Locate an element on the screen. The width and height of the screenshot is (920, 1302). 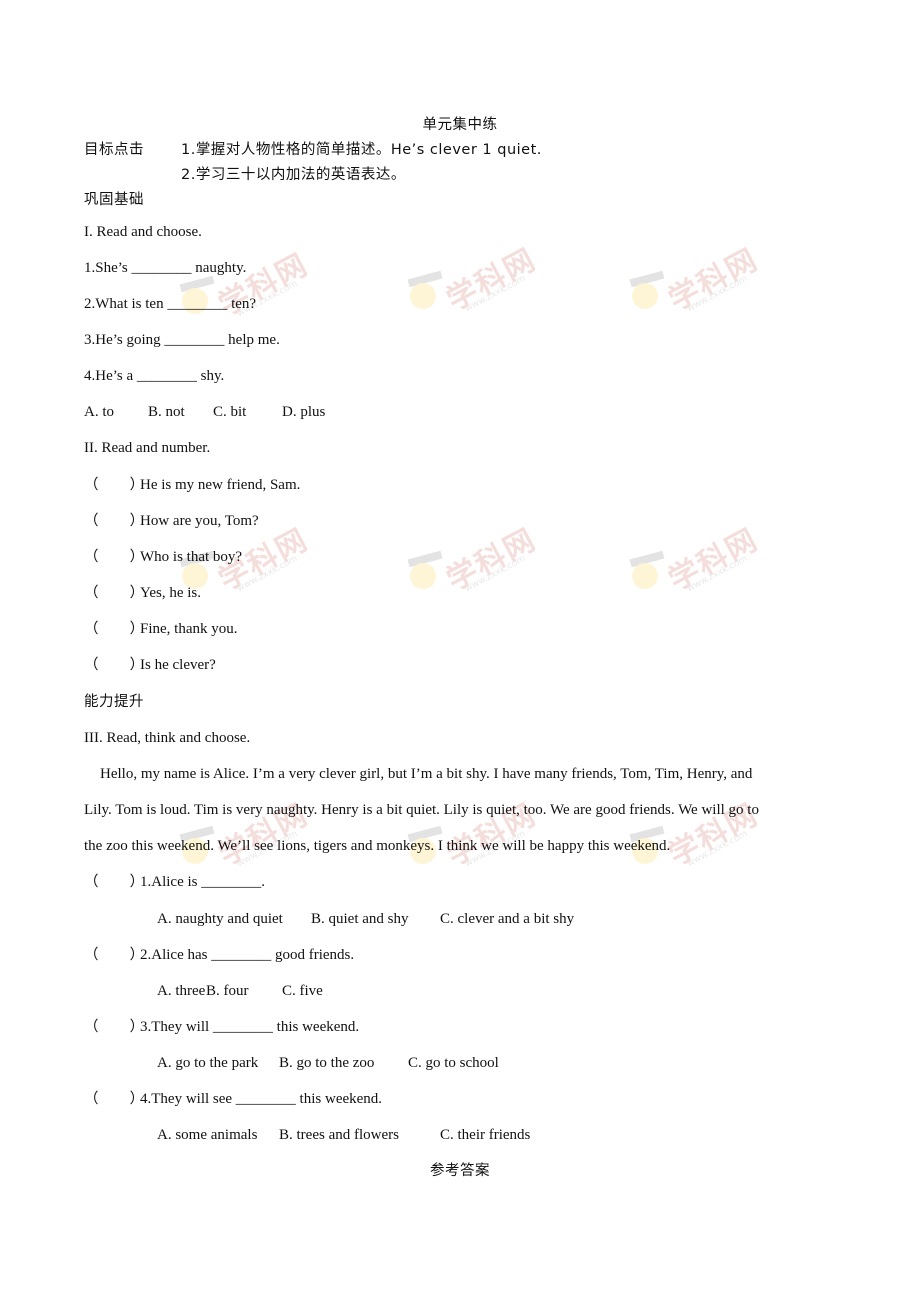
part3-option: B. go to the zoo is located at coordinates (327, 1063).